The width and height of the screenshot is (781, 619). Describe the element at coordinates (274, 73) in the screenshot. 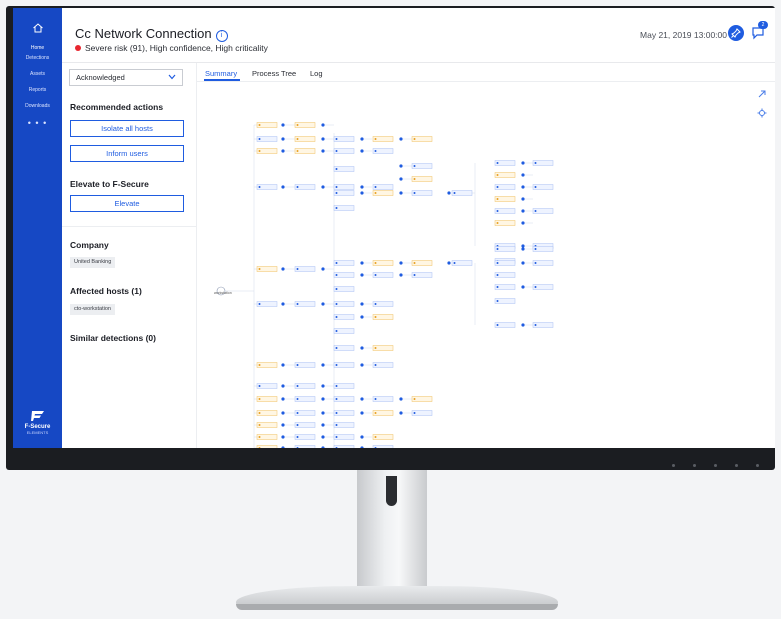

I see `tab-process-tree: Process Tree` at that location.